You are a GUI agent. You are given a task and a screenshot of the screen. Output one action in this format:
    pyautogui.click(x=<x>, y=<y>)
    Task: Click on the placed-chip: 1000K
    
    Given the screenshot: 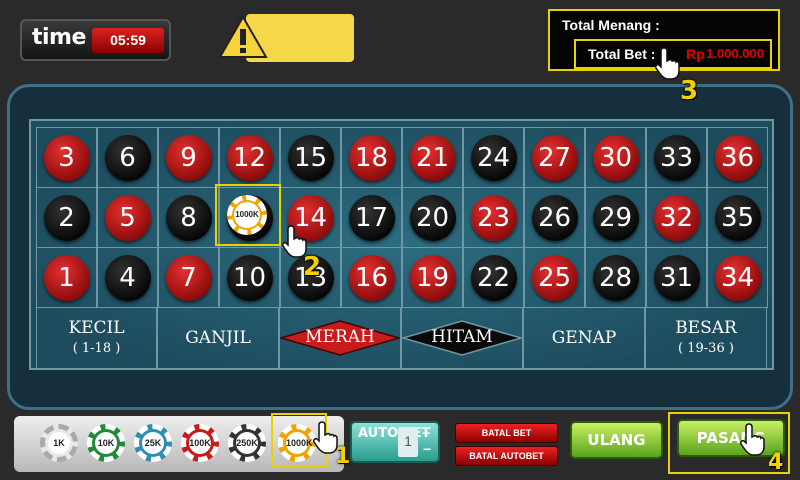 What is the action you would take?
    pyautogui.click(x=247, y=215)
    